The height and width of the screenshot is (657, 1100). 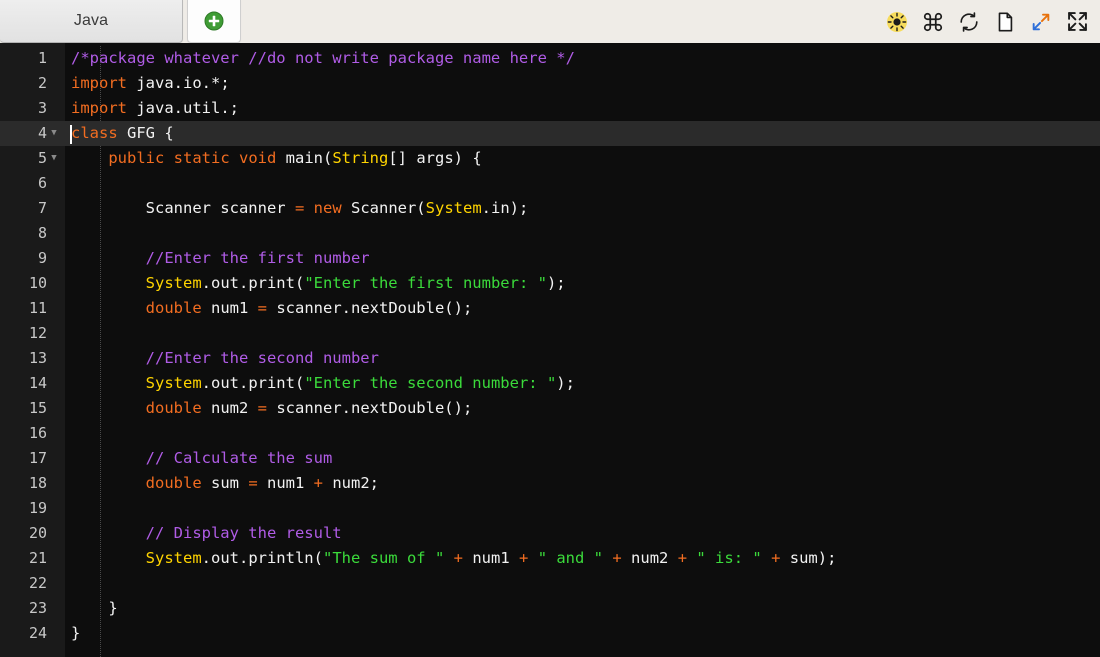 What do you see at coordinates (37, 508) in the screenshot?
I see `line-number-value: 19` at bounding box center [37, 508].